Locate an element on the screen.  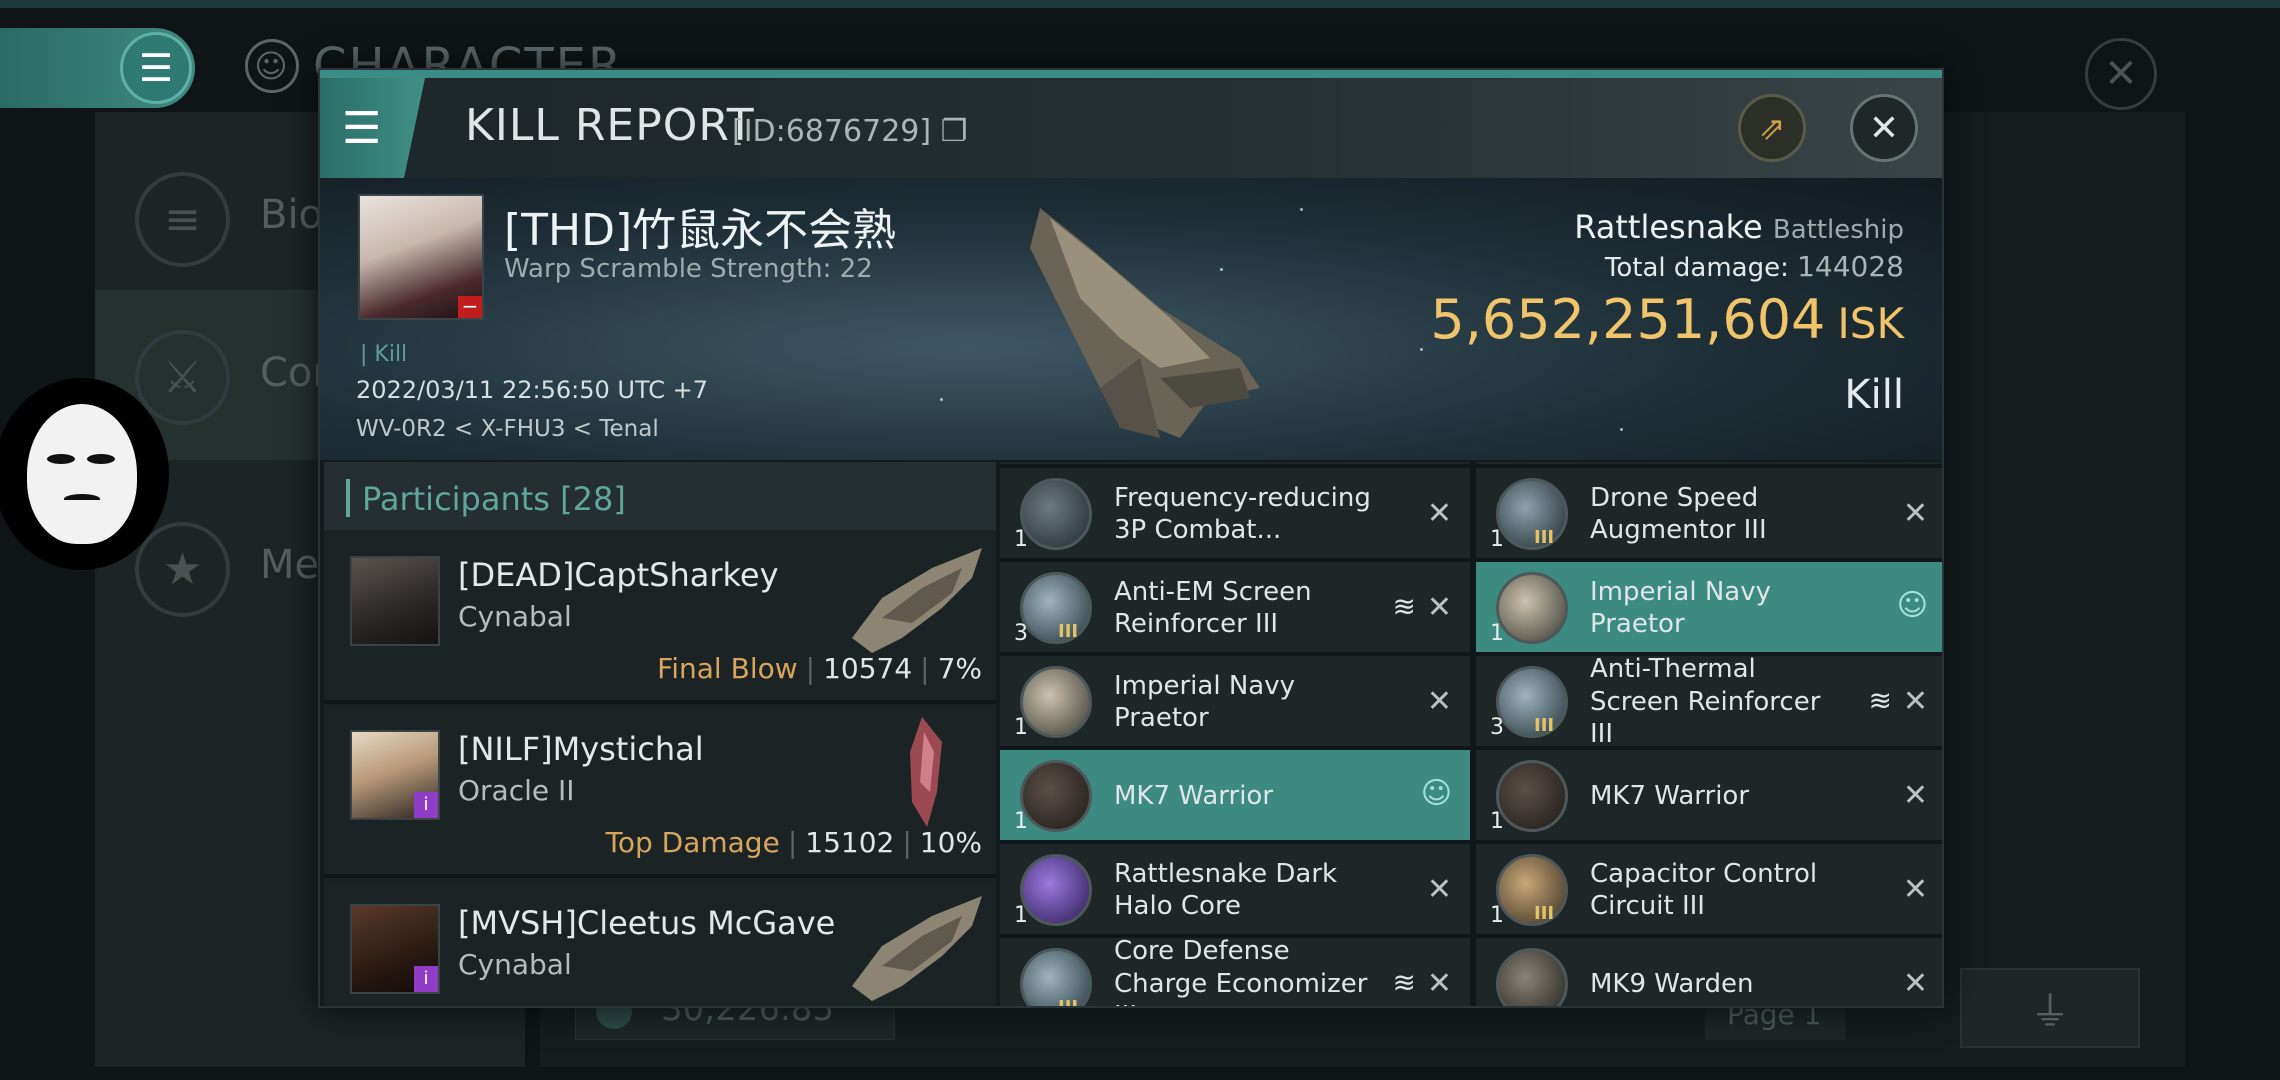
item-name: Capacitor Control Circuit III is located at coordinates (1704, 890).